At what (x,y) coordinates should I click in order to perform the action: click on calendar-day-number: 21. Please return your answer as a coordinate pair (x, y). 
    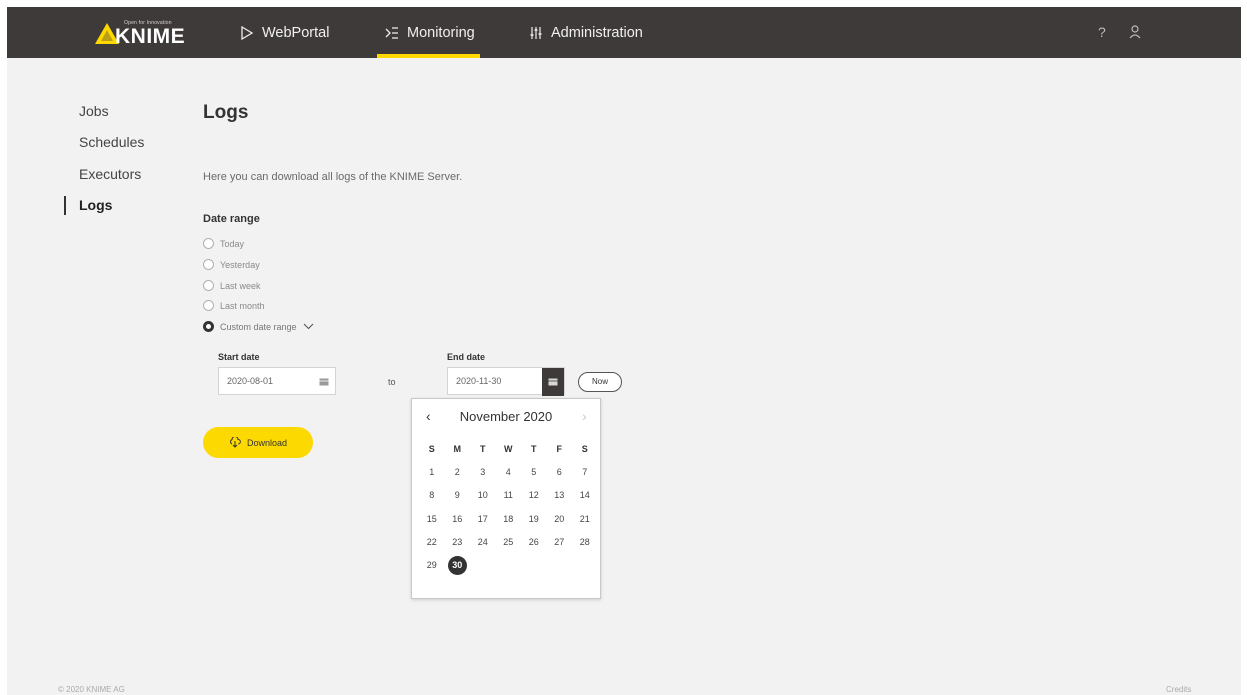
    Looking at the image, I should click on (584, 518).